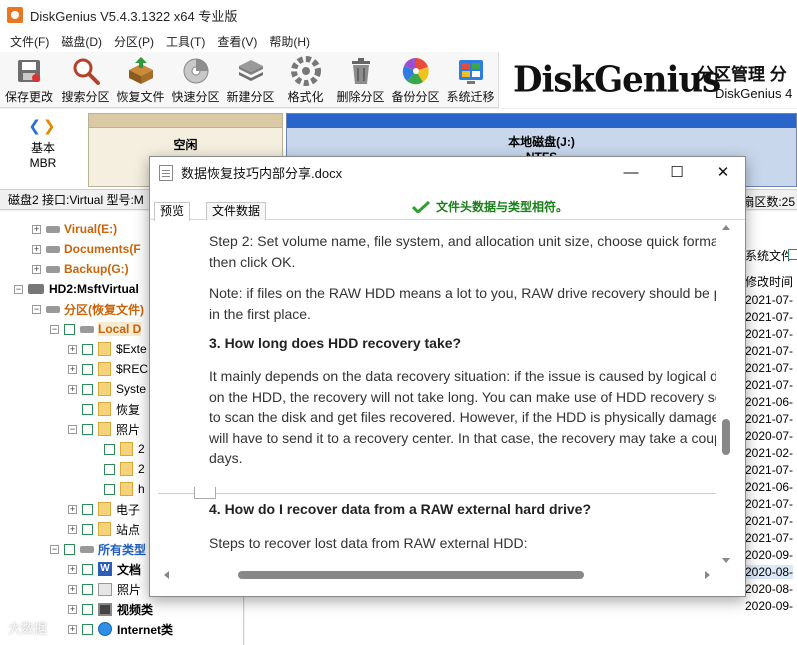  I want to click on chevron-left-icon: ❮, so click(35, 126).